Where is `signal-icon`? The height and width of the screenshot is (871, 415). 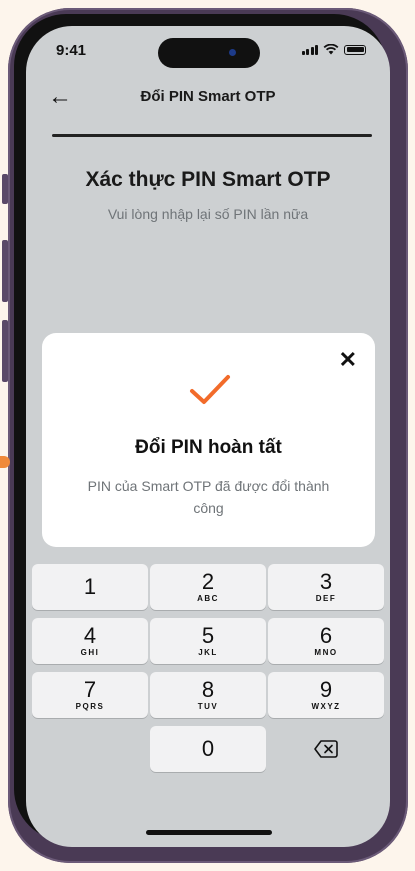 signal-icon is located at coordinates (309, 49).